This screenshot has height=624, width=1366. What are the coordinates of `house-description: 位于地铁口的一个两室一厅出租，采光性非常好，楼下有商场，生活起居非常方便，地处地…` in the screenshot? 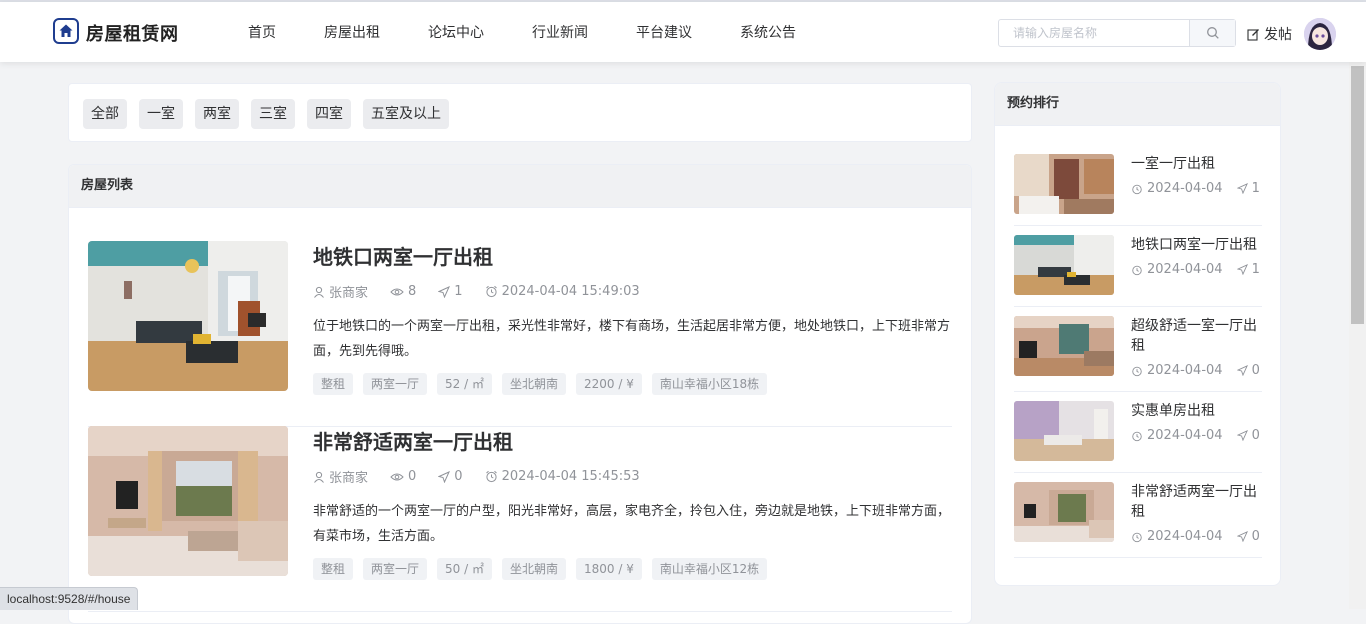 It's located at (632, 339).